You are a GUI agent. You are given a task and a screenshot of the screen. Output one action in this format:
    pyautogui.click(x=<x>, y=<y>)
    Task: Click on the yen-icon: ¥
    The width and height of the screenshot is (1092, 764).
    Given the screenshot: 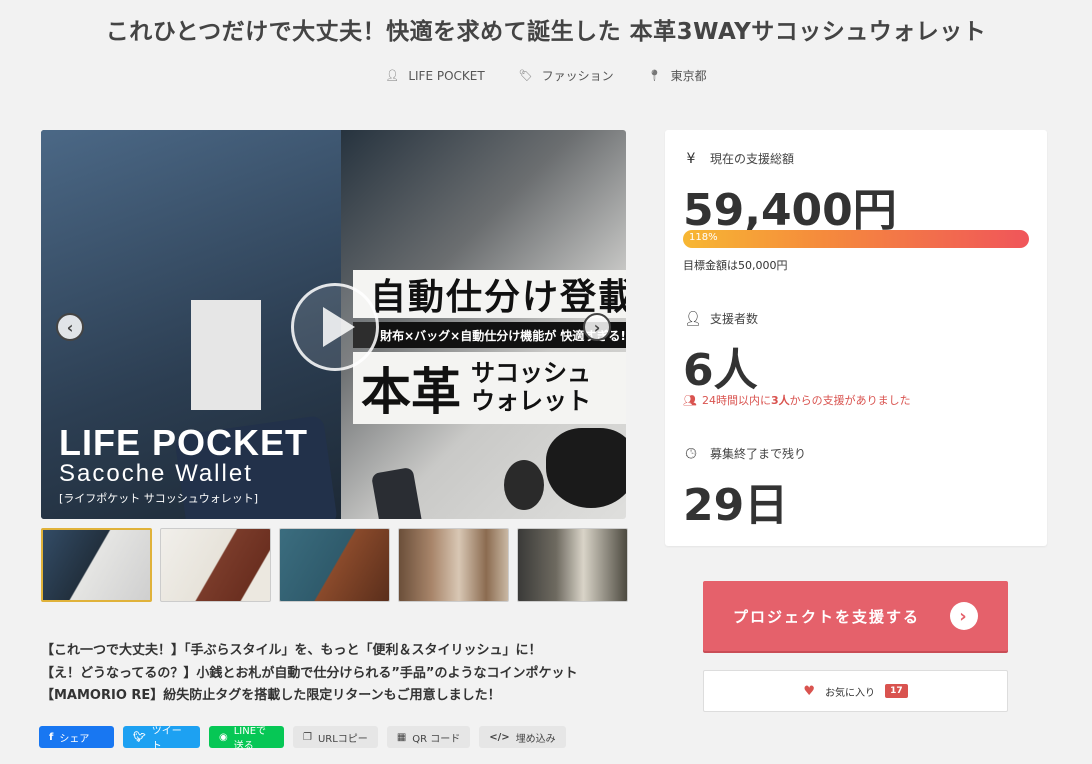 What is the action you would take?
    pyautogui.click(x=691, y=158)
    